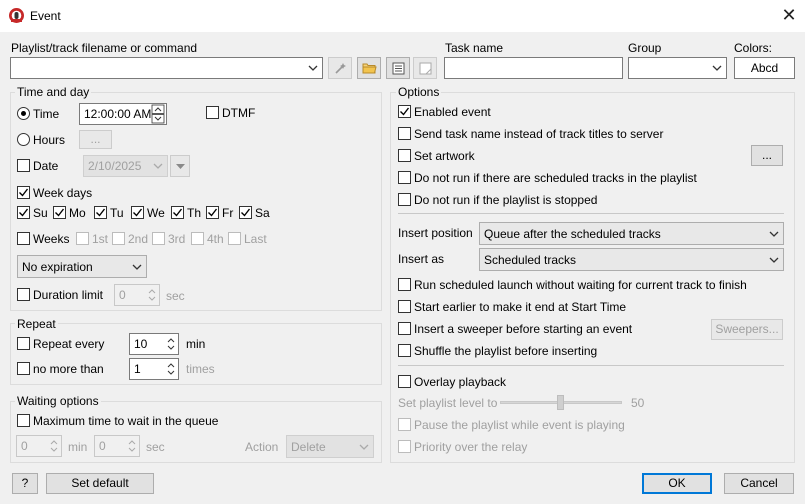 The height and width of the screenshot is (504, 805). What do you see at coordinates (330, 446) in the screenshot?
I see `action-combo: Delete` at bounding box center [330, 446].